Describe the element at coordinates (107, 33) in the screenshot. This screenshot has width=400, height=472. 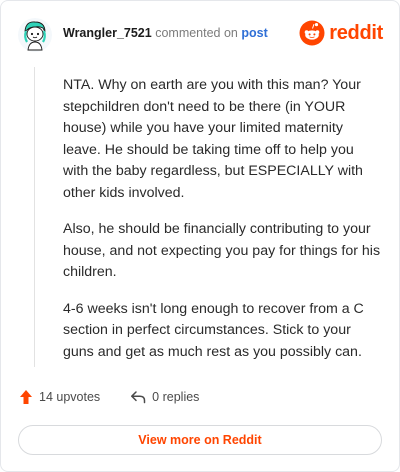
I see `username-link: Wrangler_7521` at that location.